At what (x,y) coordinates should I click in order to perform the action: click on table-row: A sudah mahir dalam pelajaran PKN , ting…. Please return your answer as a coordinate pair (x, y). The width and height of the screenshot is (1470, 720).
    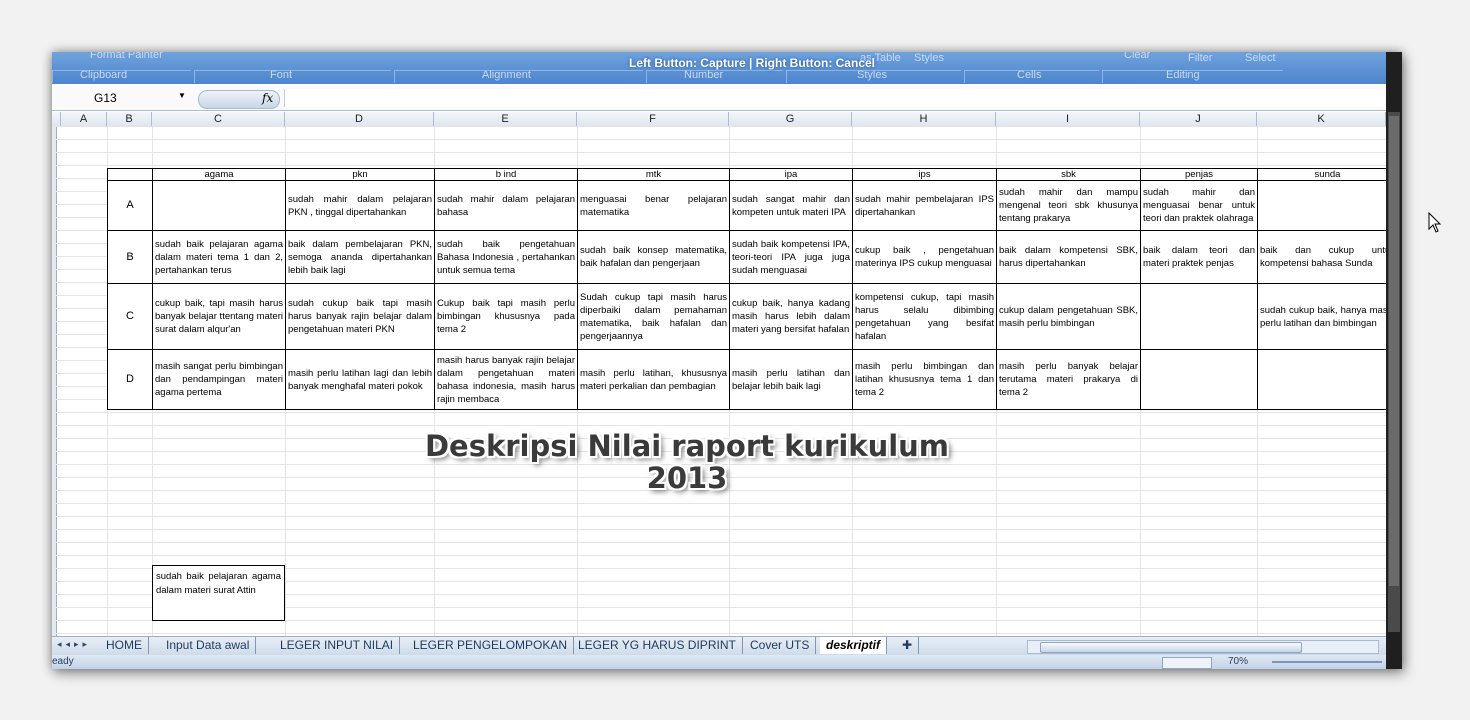
    Looking at the image, I should click on (752, 205).